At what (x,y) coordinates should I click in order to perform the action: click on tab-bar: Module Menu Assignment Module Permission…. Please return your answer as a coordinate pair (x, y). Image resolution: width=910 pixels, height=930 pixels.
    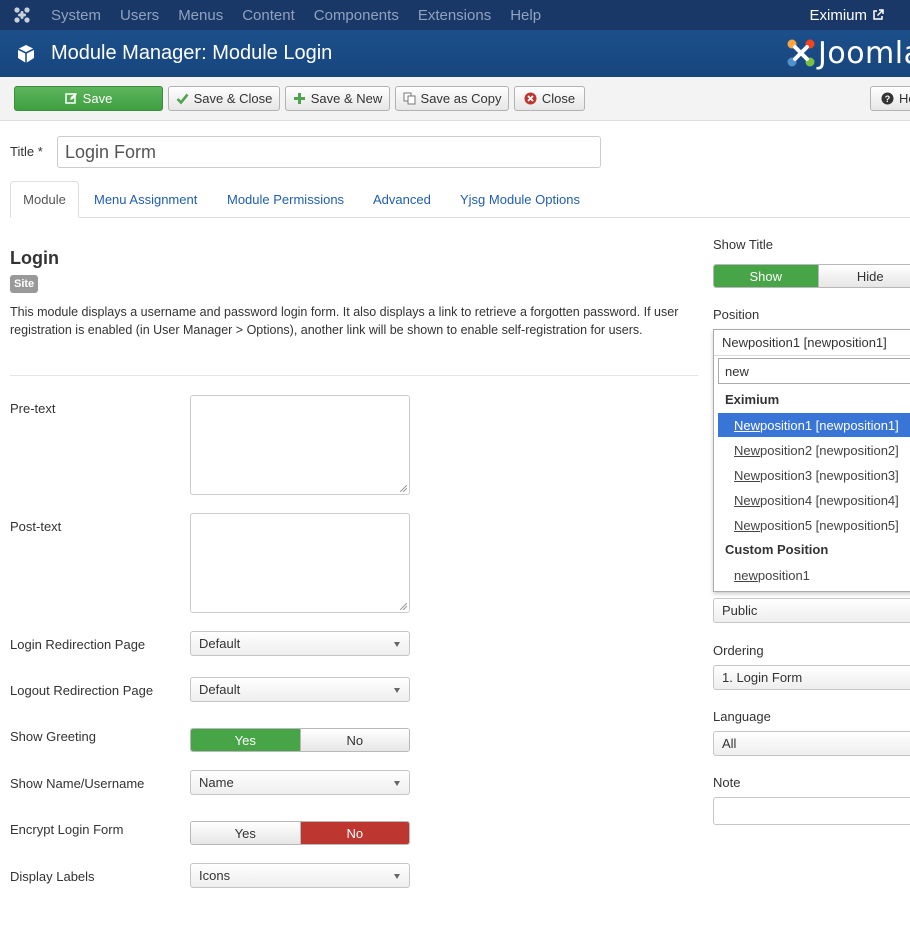
    Looking at the image, I should click on (460, 199).